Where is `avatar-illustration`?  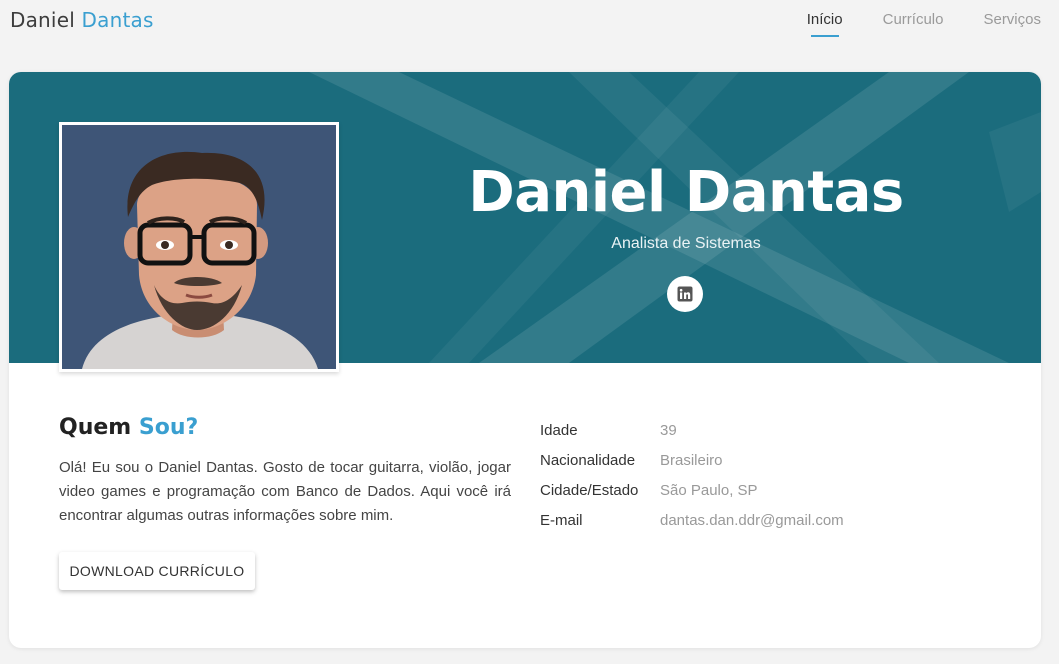
avatar-illustration is located at coordinates (199, 247).